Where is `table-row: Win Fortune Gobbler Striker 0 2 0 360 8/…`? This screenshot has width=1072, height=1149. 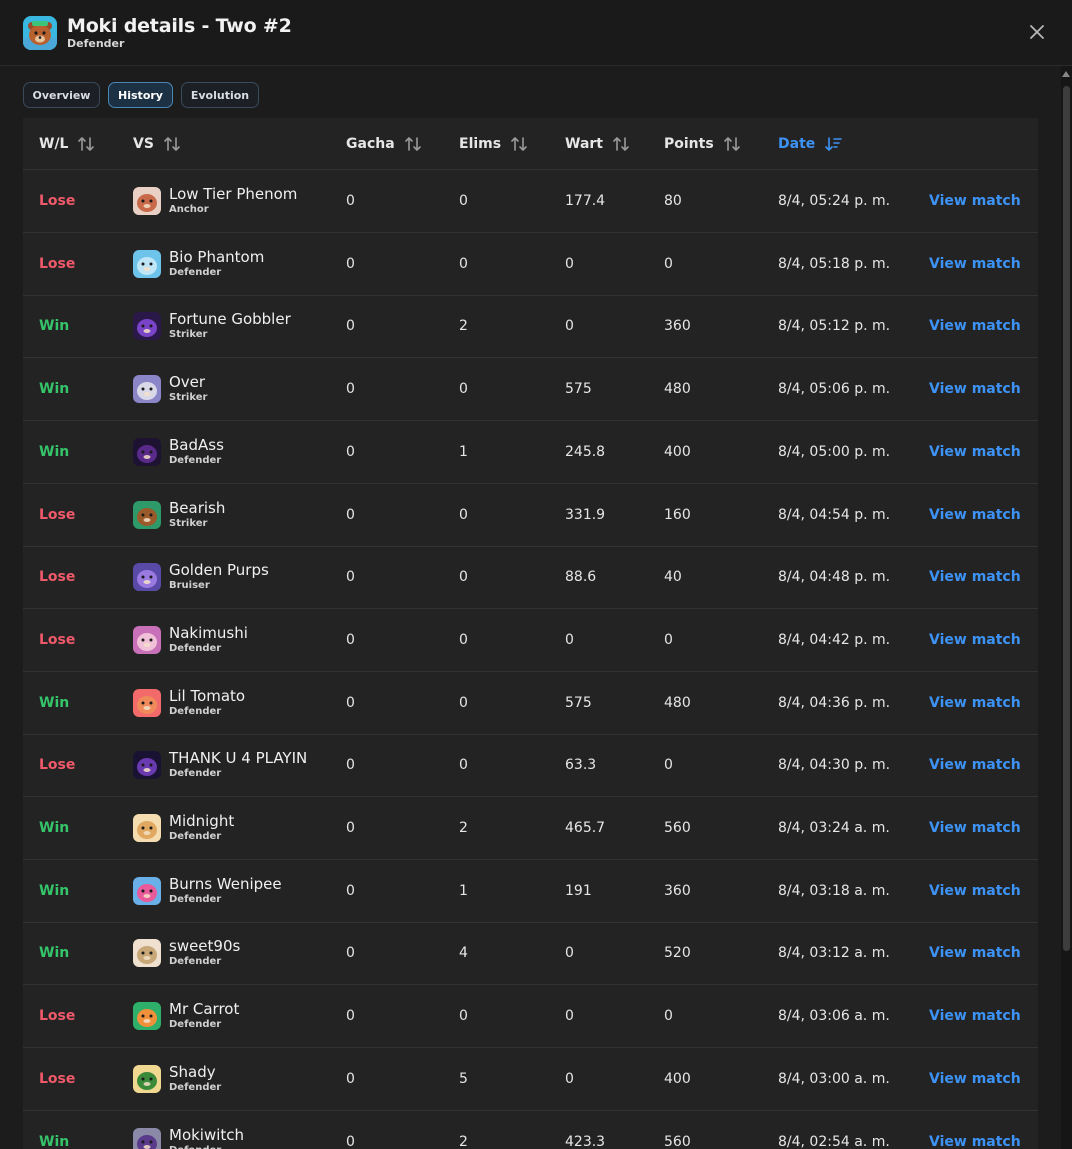 table-row: Win Fortune Gobbler Striker 0 2 0 360 8/… is located at coordinates (530, 327).